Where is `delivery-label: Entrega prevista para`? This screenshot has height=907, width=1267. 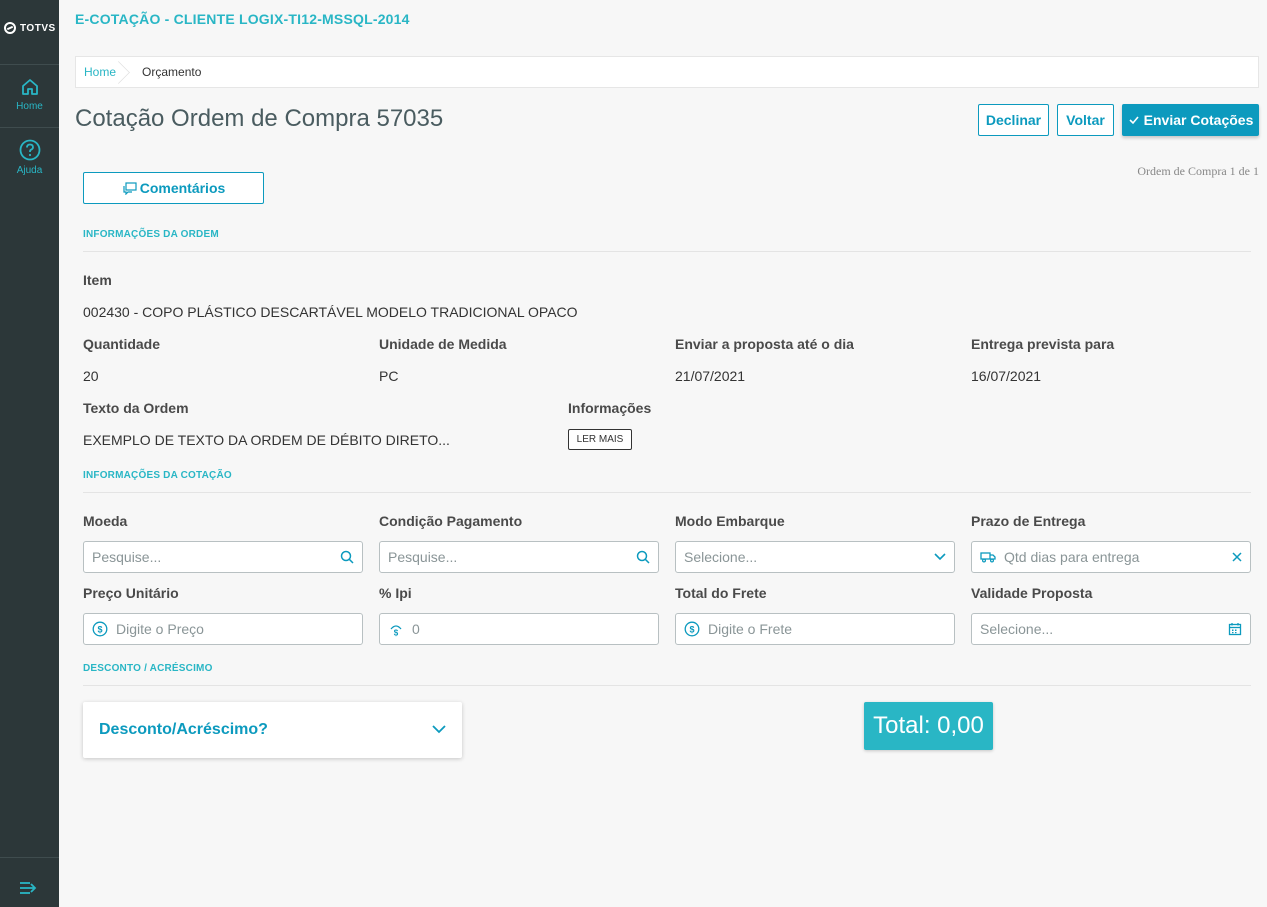 delivery-label: Entrega prevista para is located at coordinates (1043, 344).